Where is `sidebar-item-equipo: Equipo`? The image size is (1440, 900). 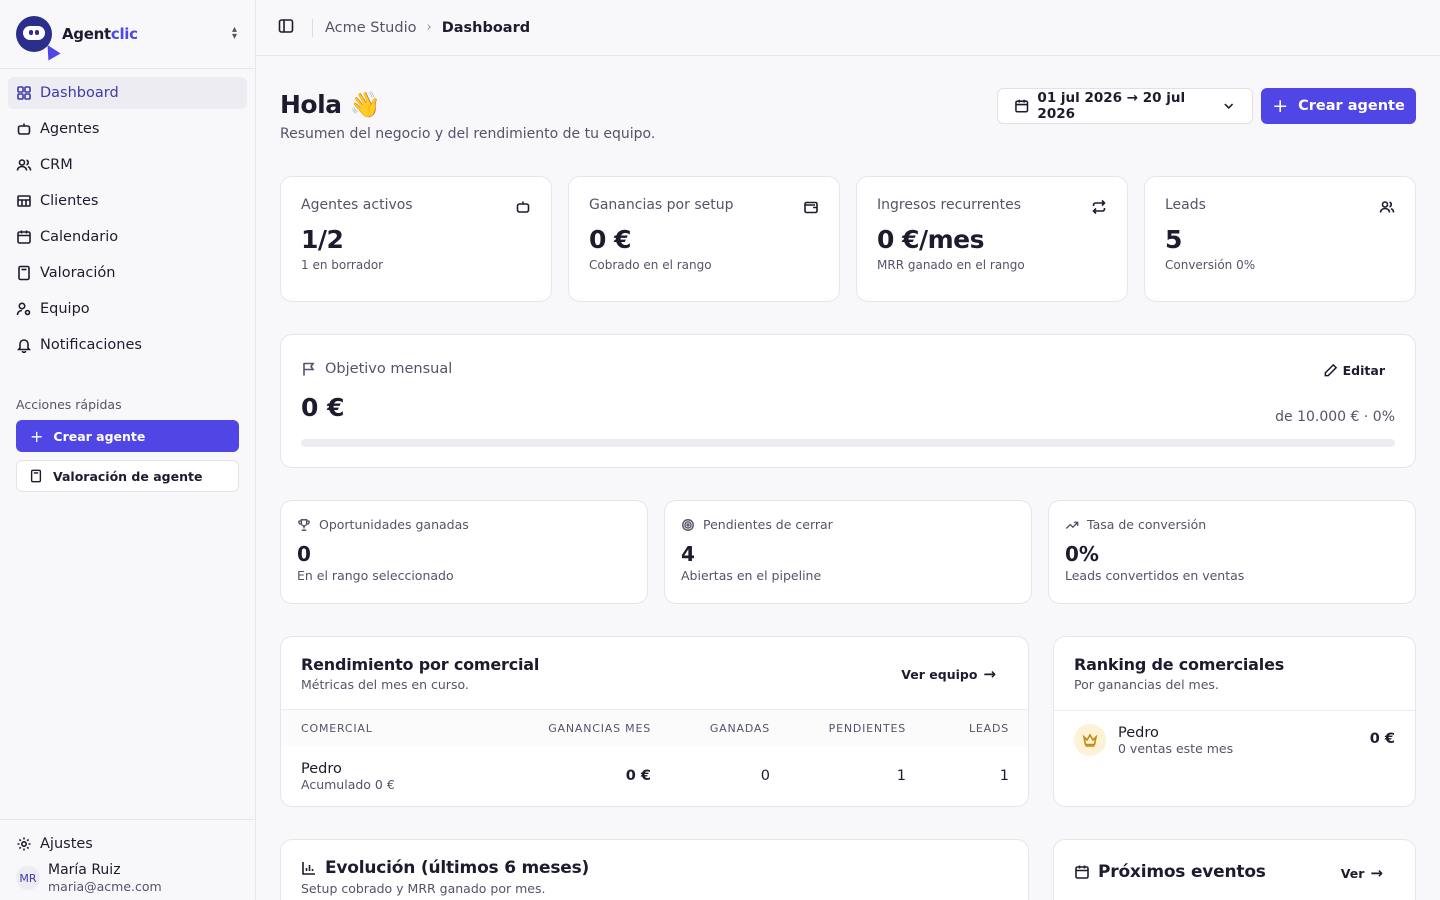 sidebar-item-equipo: Equipo is located at coordinates (127, 309).